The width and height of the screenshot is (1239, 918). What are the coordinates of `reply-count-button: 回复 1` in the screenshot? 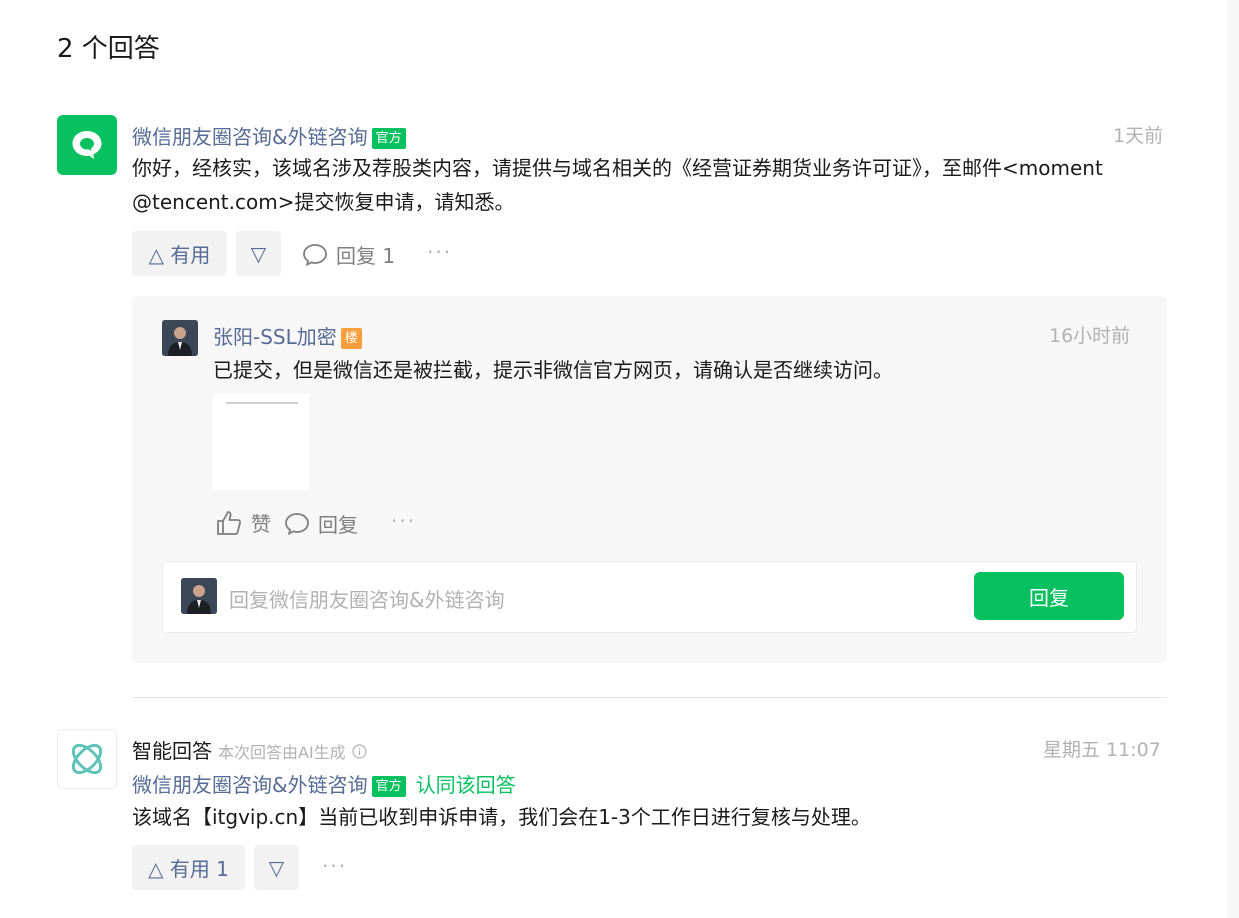 It's located at (348, 254).